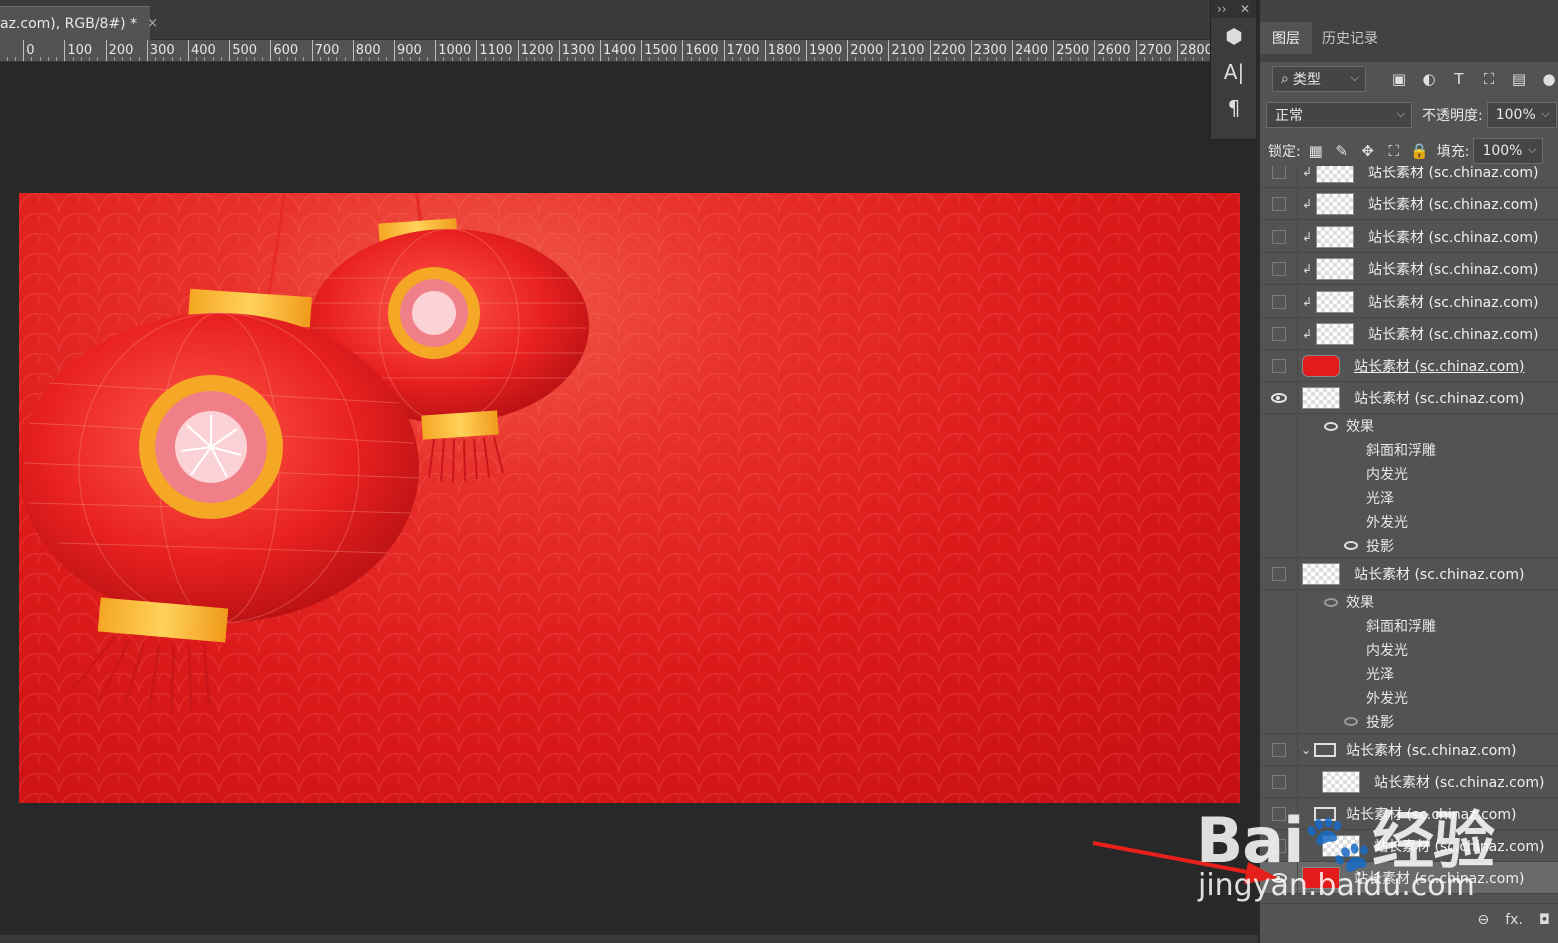 The width and height of the screenshot is (1558, 943). What do you see at coordinates (1484, 920) in the screenshot?
I see `link-layers-icon: ⊖` at bounding box center [1484, 920].